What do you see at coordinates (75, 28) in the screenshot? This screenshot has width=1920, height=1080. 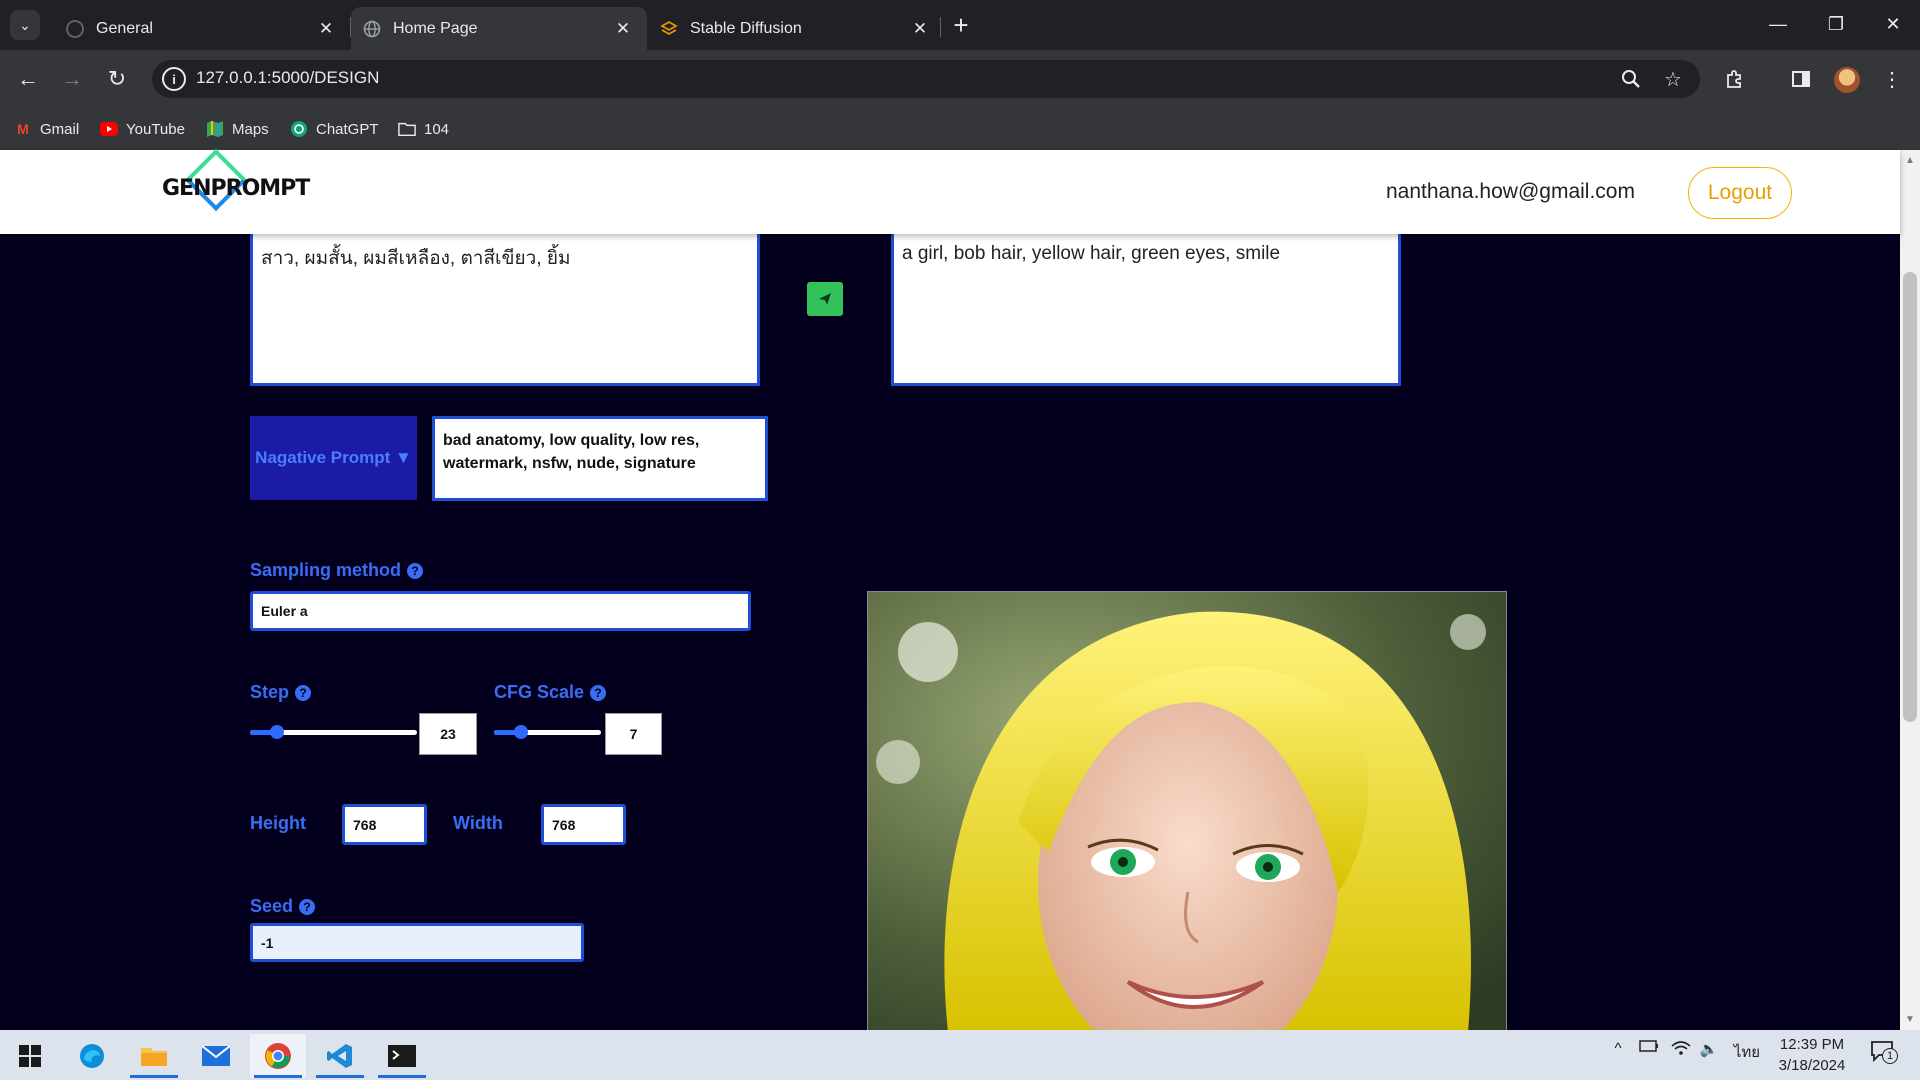 I see `github-icon` at bounding box center [75, 28].